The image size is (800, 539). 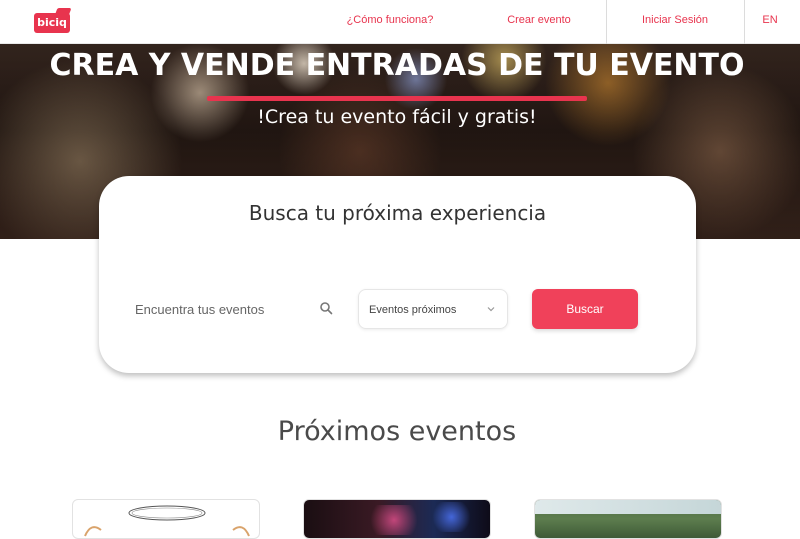 I want to click on logo-text: biciq, so click(x=52, y=23).